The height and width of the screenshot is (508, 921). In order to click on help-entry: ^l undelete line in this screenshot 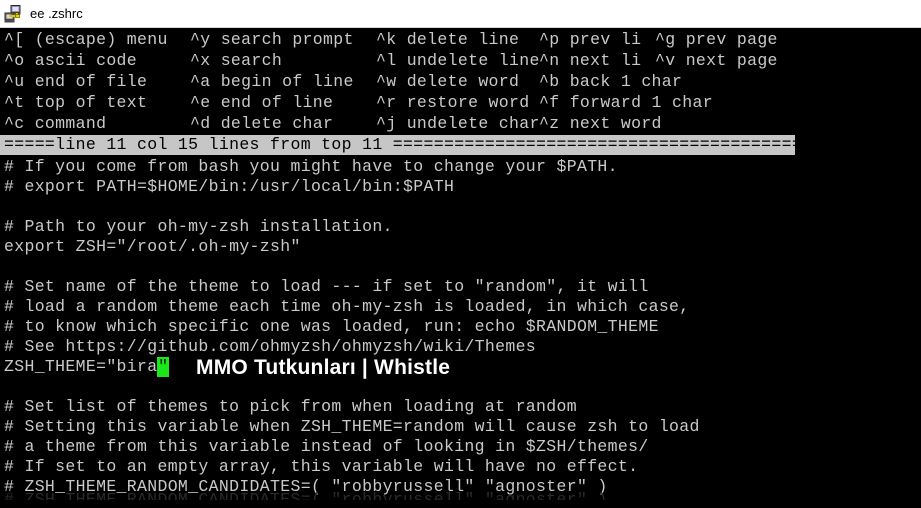, I will do `click(458, 61)`.